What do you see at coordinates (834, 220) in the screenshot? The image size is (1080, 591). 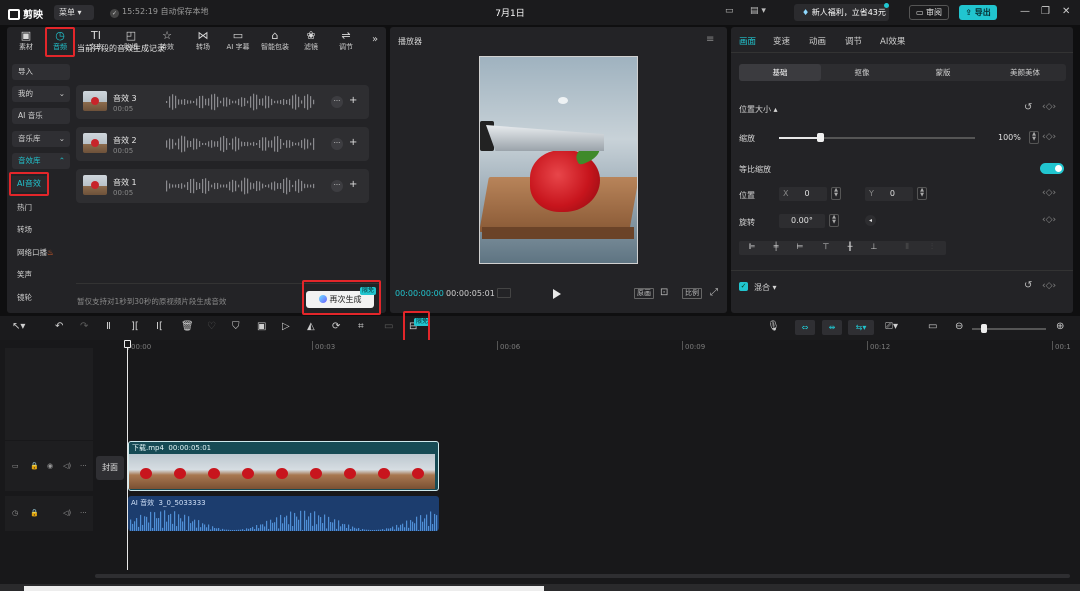 I see `rotate-stepper: ▲ ▼` at bounding box center [834, 220].